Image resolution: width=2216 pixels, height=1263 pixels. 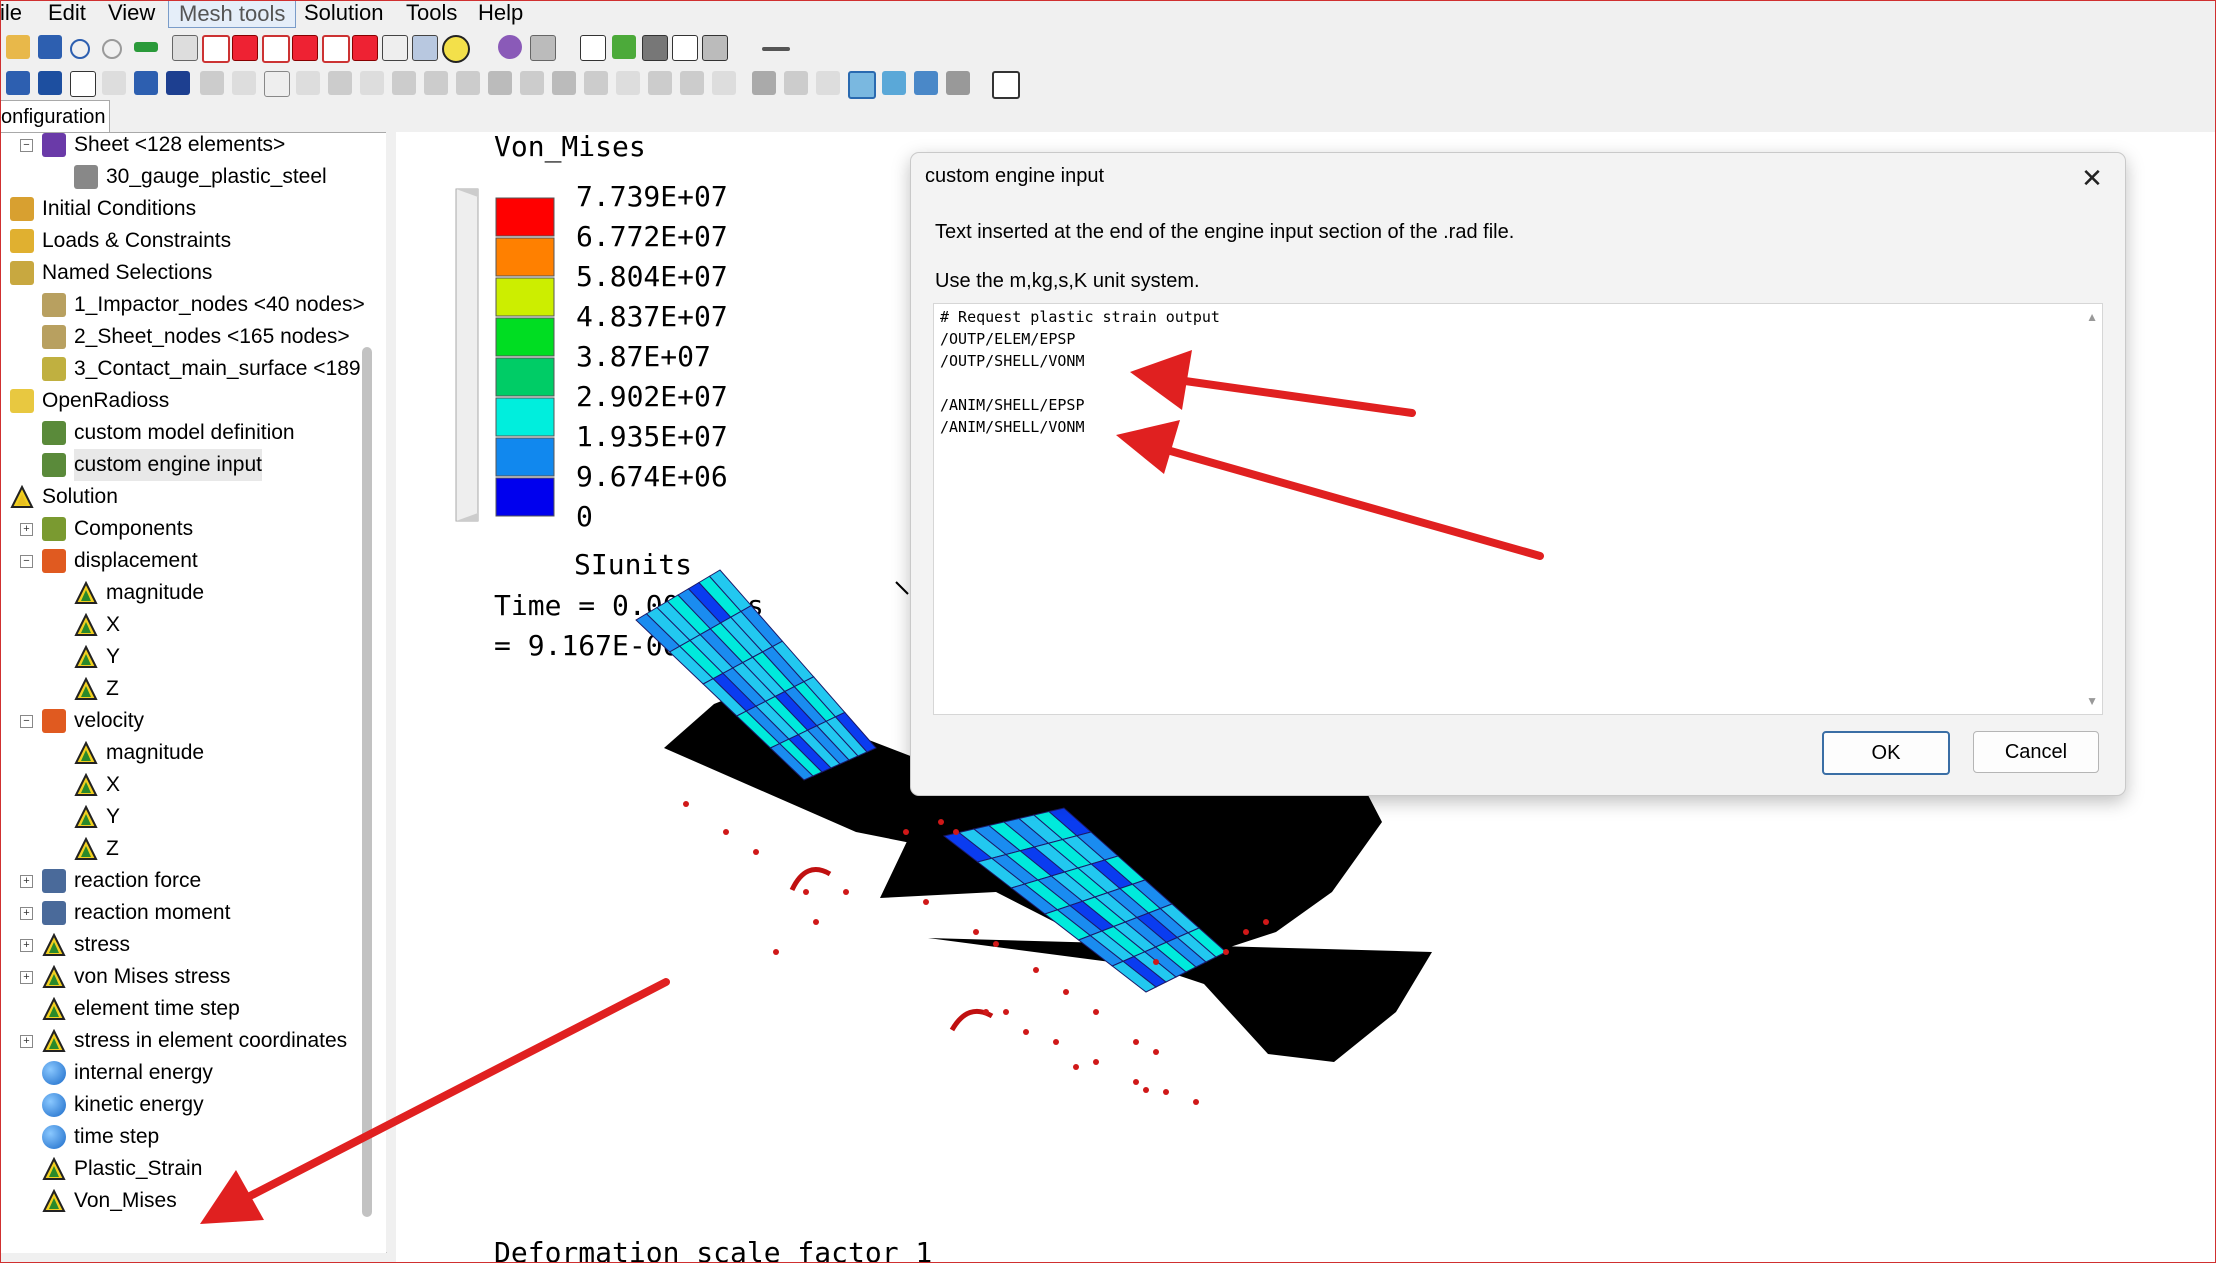 What do you see at coordinates (2092, 178) in the screenshot?
I see `close-icon: ✕` at bounding box center [2092, 178].